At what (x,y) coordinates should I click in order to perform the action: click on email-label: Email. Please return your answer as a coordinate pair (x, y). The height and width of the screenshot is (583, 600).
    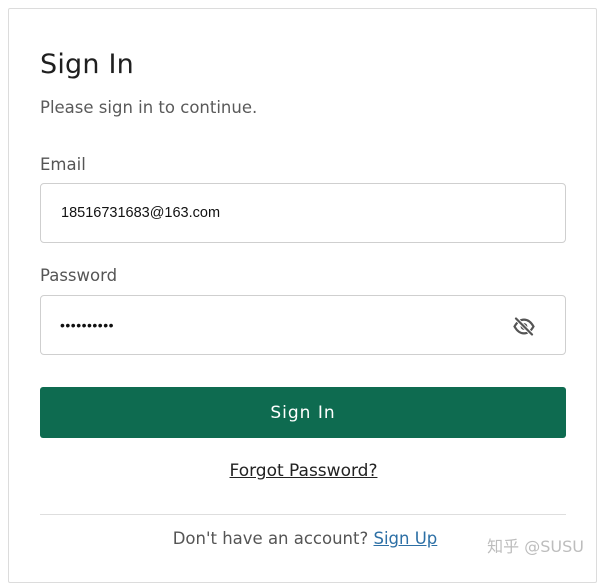
    Looking at the image, I should click on (63, 164).